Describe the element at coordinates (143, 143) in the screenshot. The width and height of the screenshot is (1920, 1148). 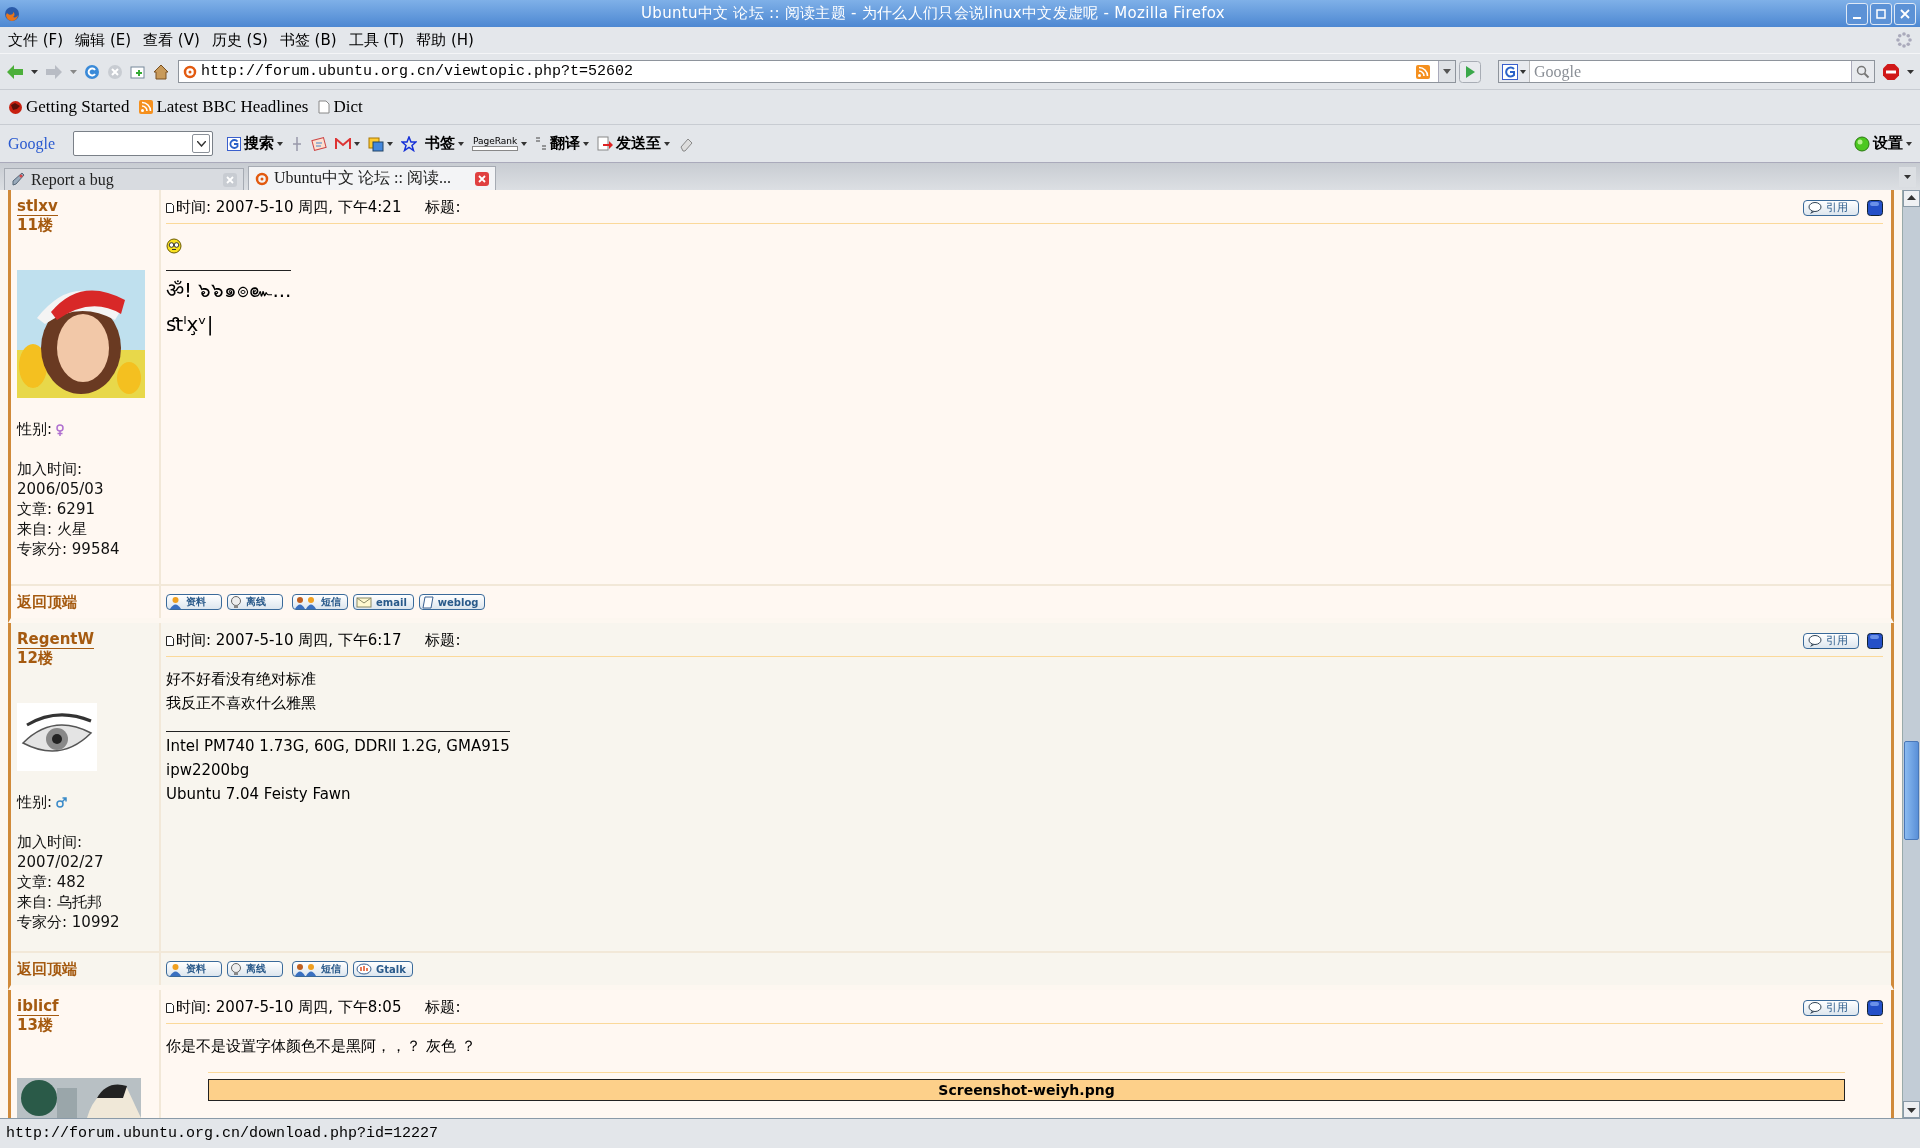
I see `toolbar-search-field` at that location.